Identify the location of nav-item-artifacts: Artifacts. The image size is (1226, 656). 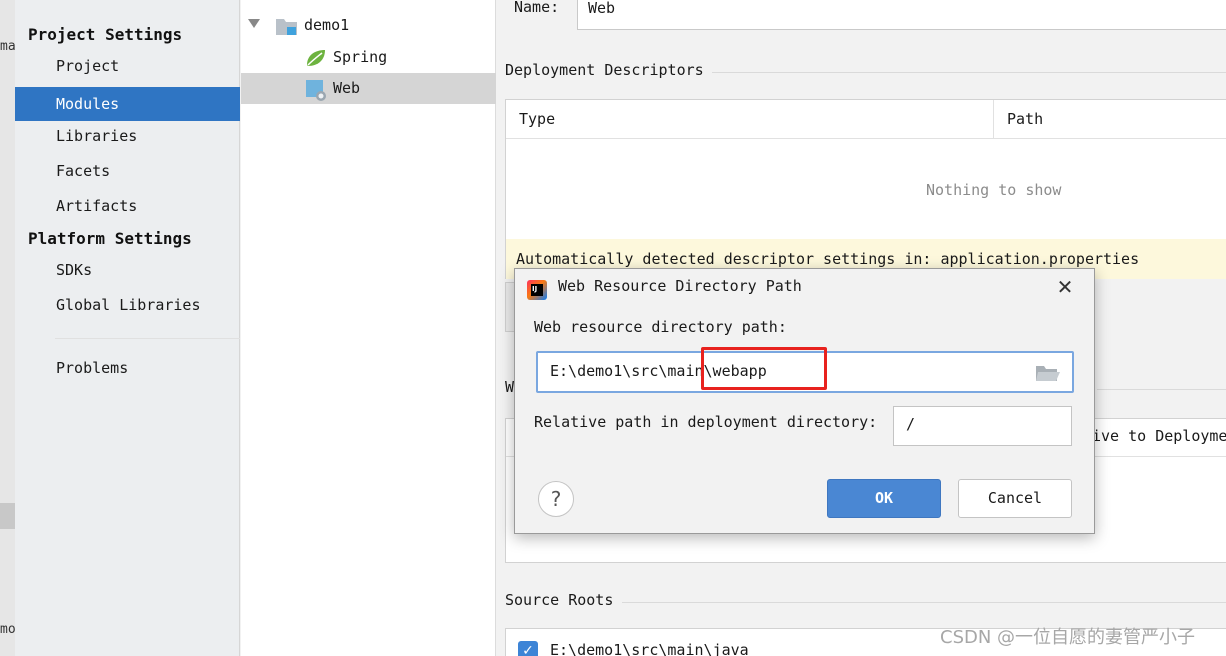
(127, 206).